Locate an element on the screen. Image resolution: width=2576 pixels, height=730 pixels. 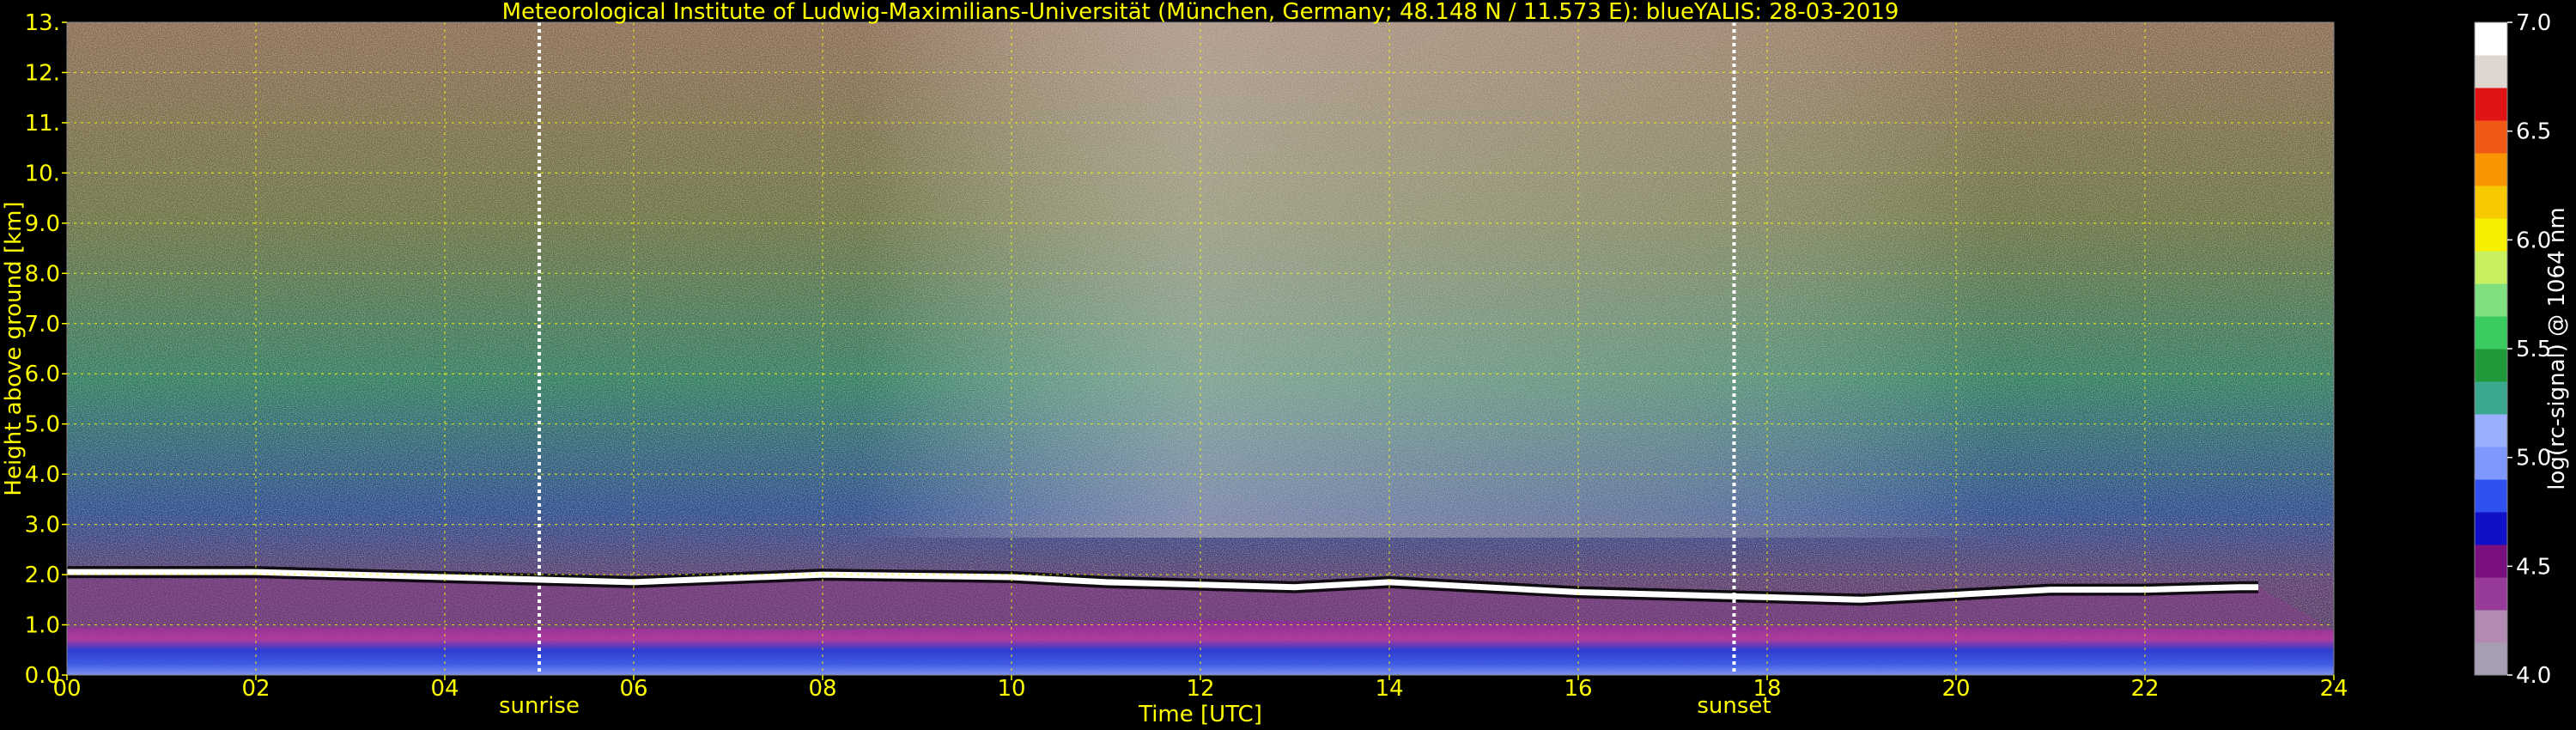
x-tick-label: 00 is located at coordinates (66, 689).